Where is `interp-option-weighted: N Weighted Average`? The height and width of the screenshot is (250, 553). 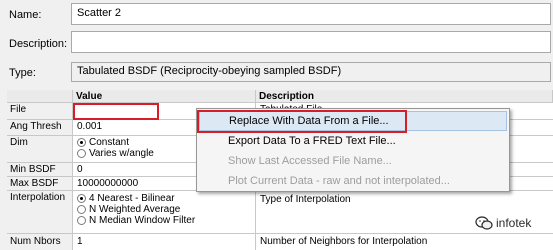 interp-option-weighted: N Weighted Average is located at coordinates (164, 209).